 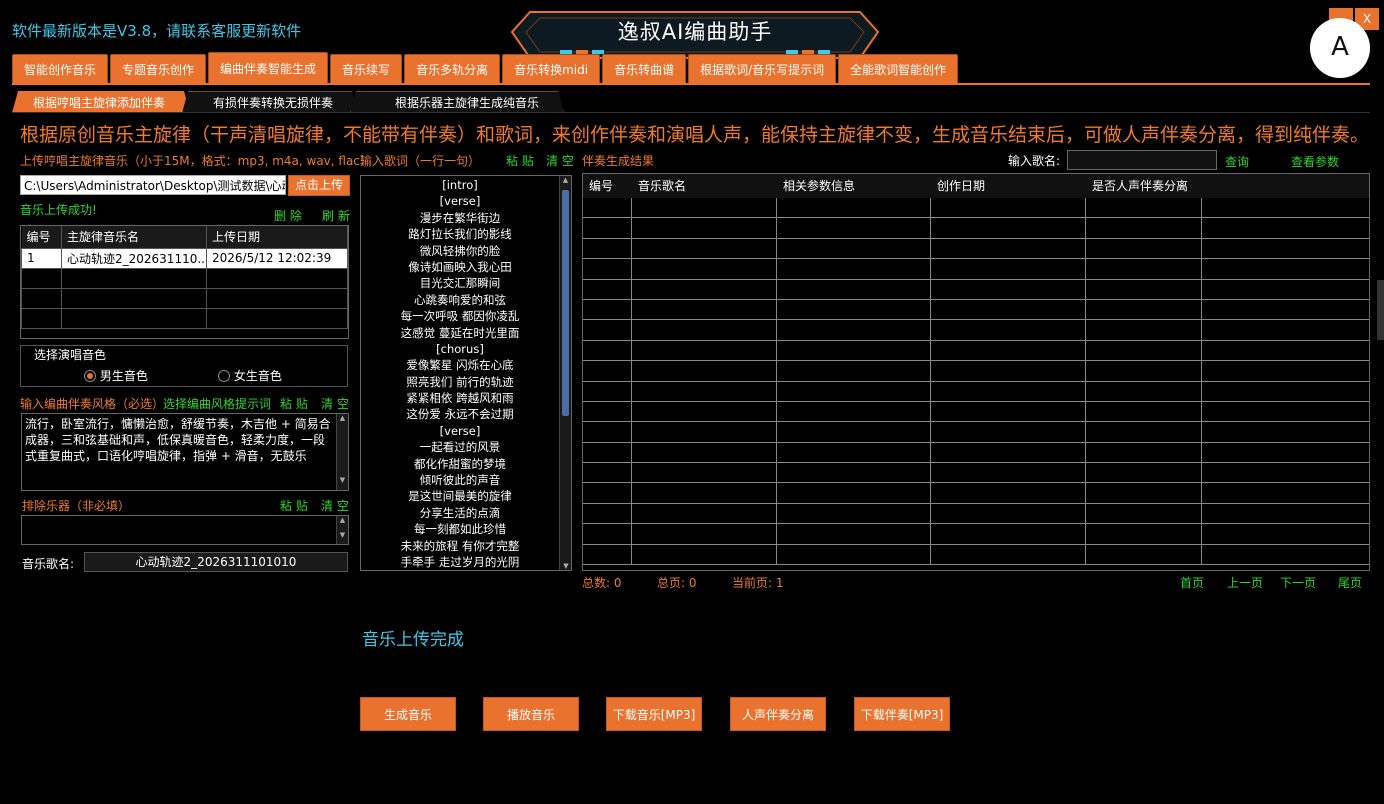 What do you see at coordinates (270, 102) in the screenshot?
I see `subtab-lossless: 有损伴奏转换无损伴奏` at bounding box center [270, 102].